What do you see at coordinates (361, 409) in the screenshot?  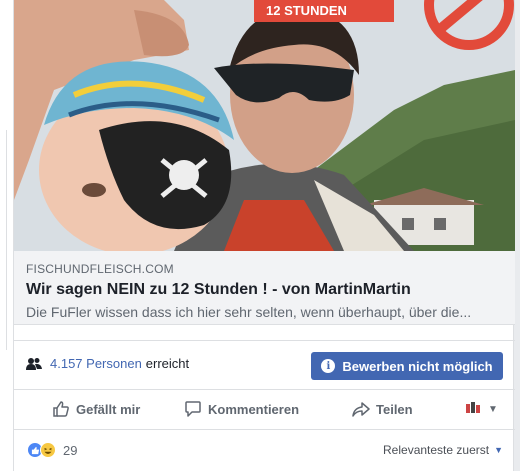 I see `share-icon` at bounding box center [361, 409].